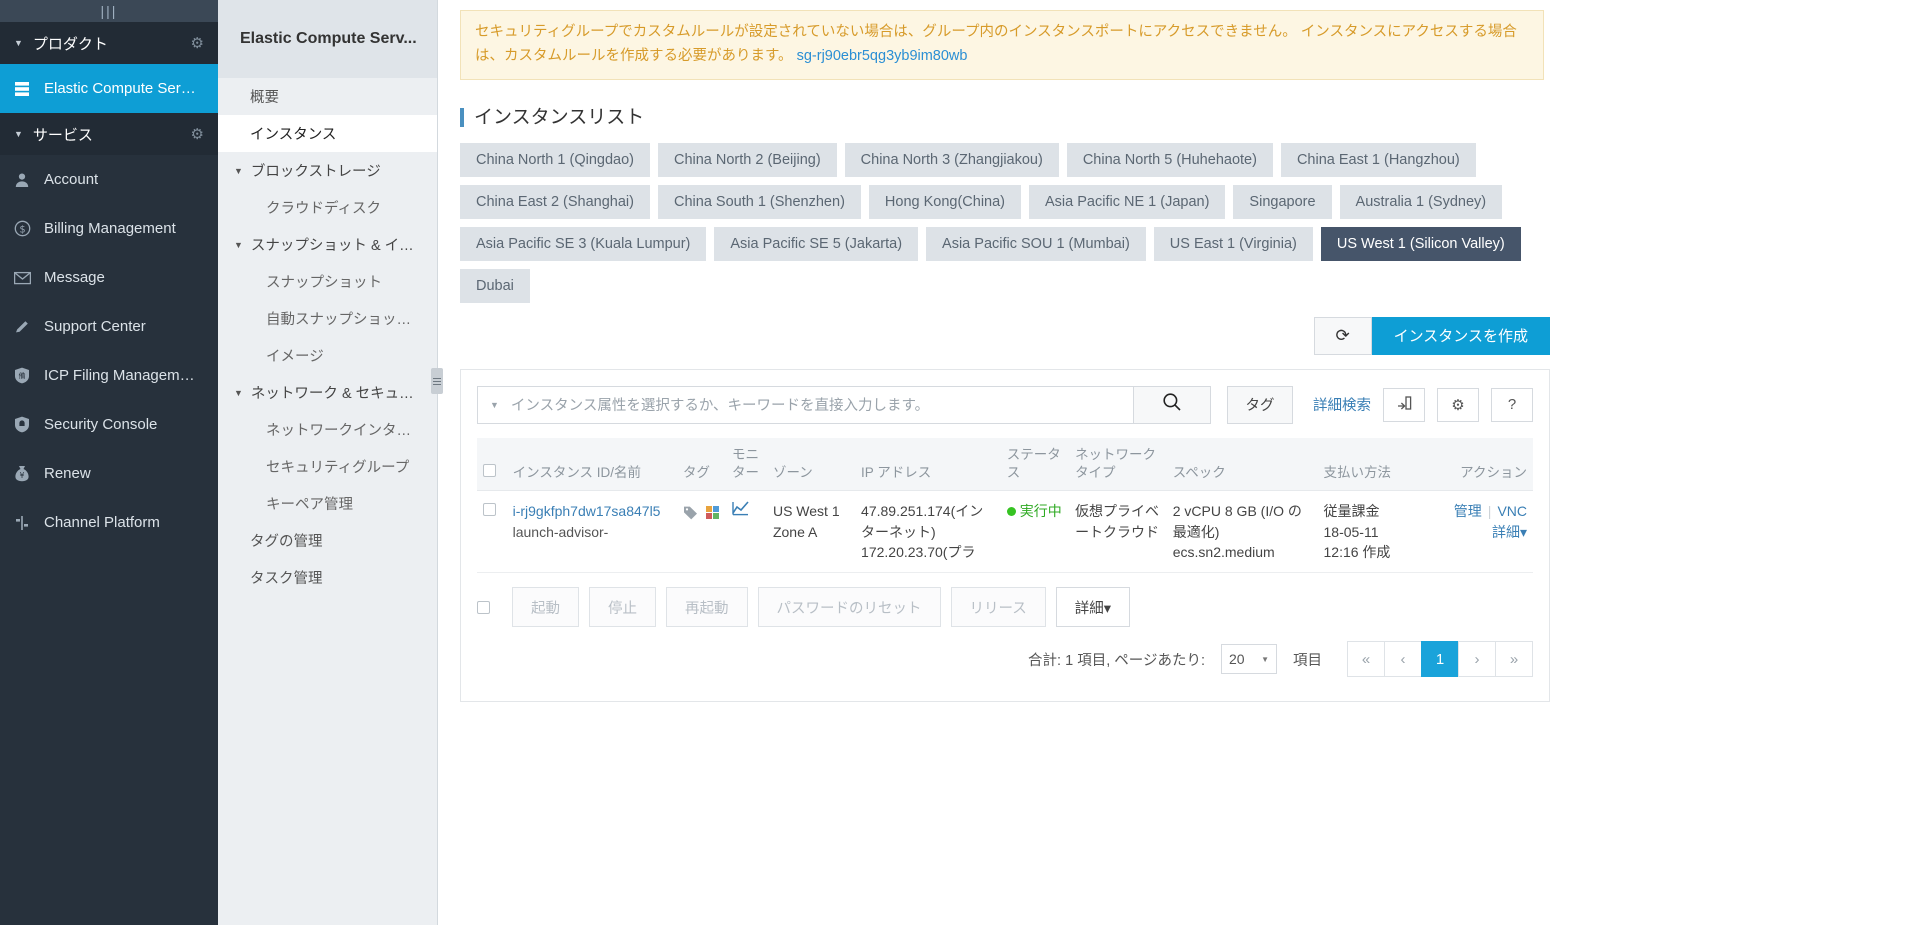 This screenshot has width=1917, height=925. I want to click on nav2-item-tag-management: タグの管理, so click(327, 540).